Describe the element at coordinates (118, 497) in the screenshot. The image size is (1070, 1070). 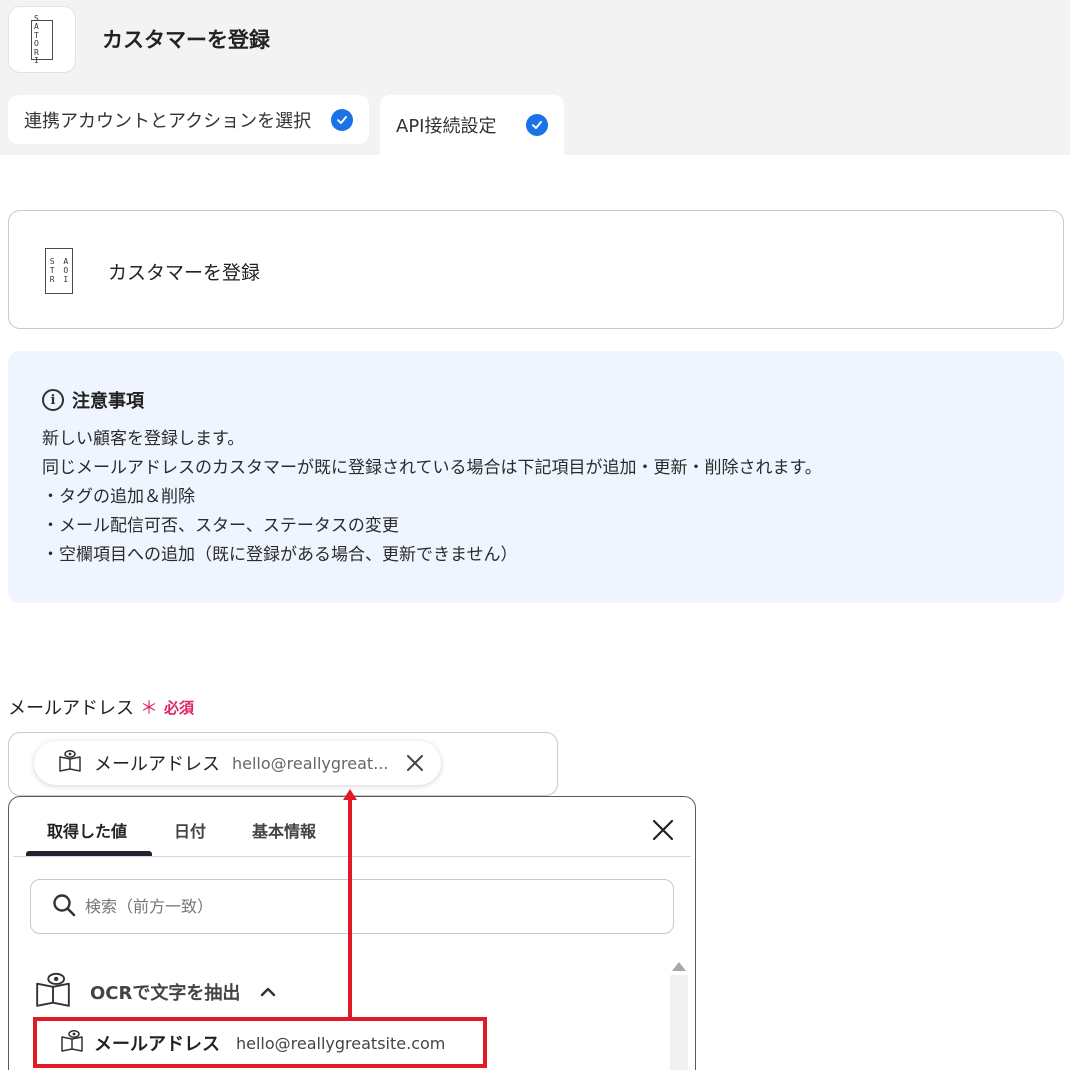
I see `notice-line: ・タグの追加＆削除` at that location.